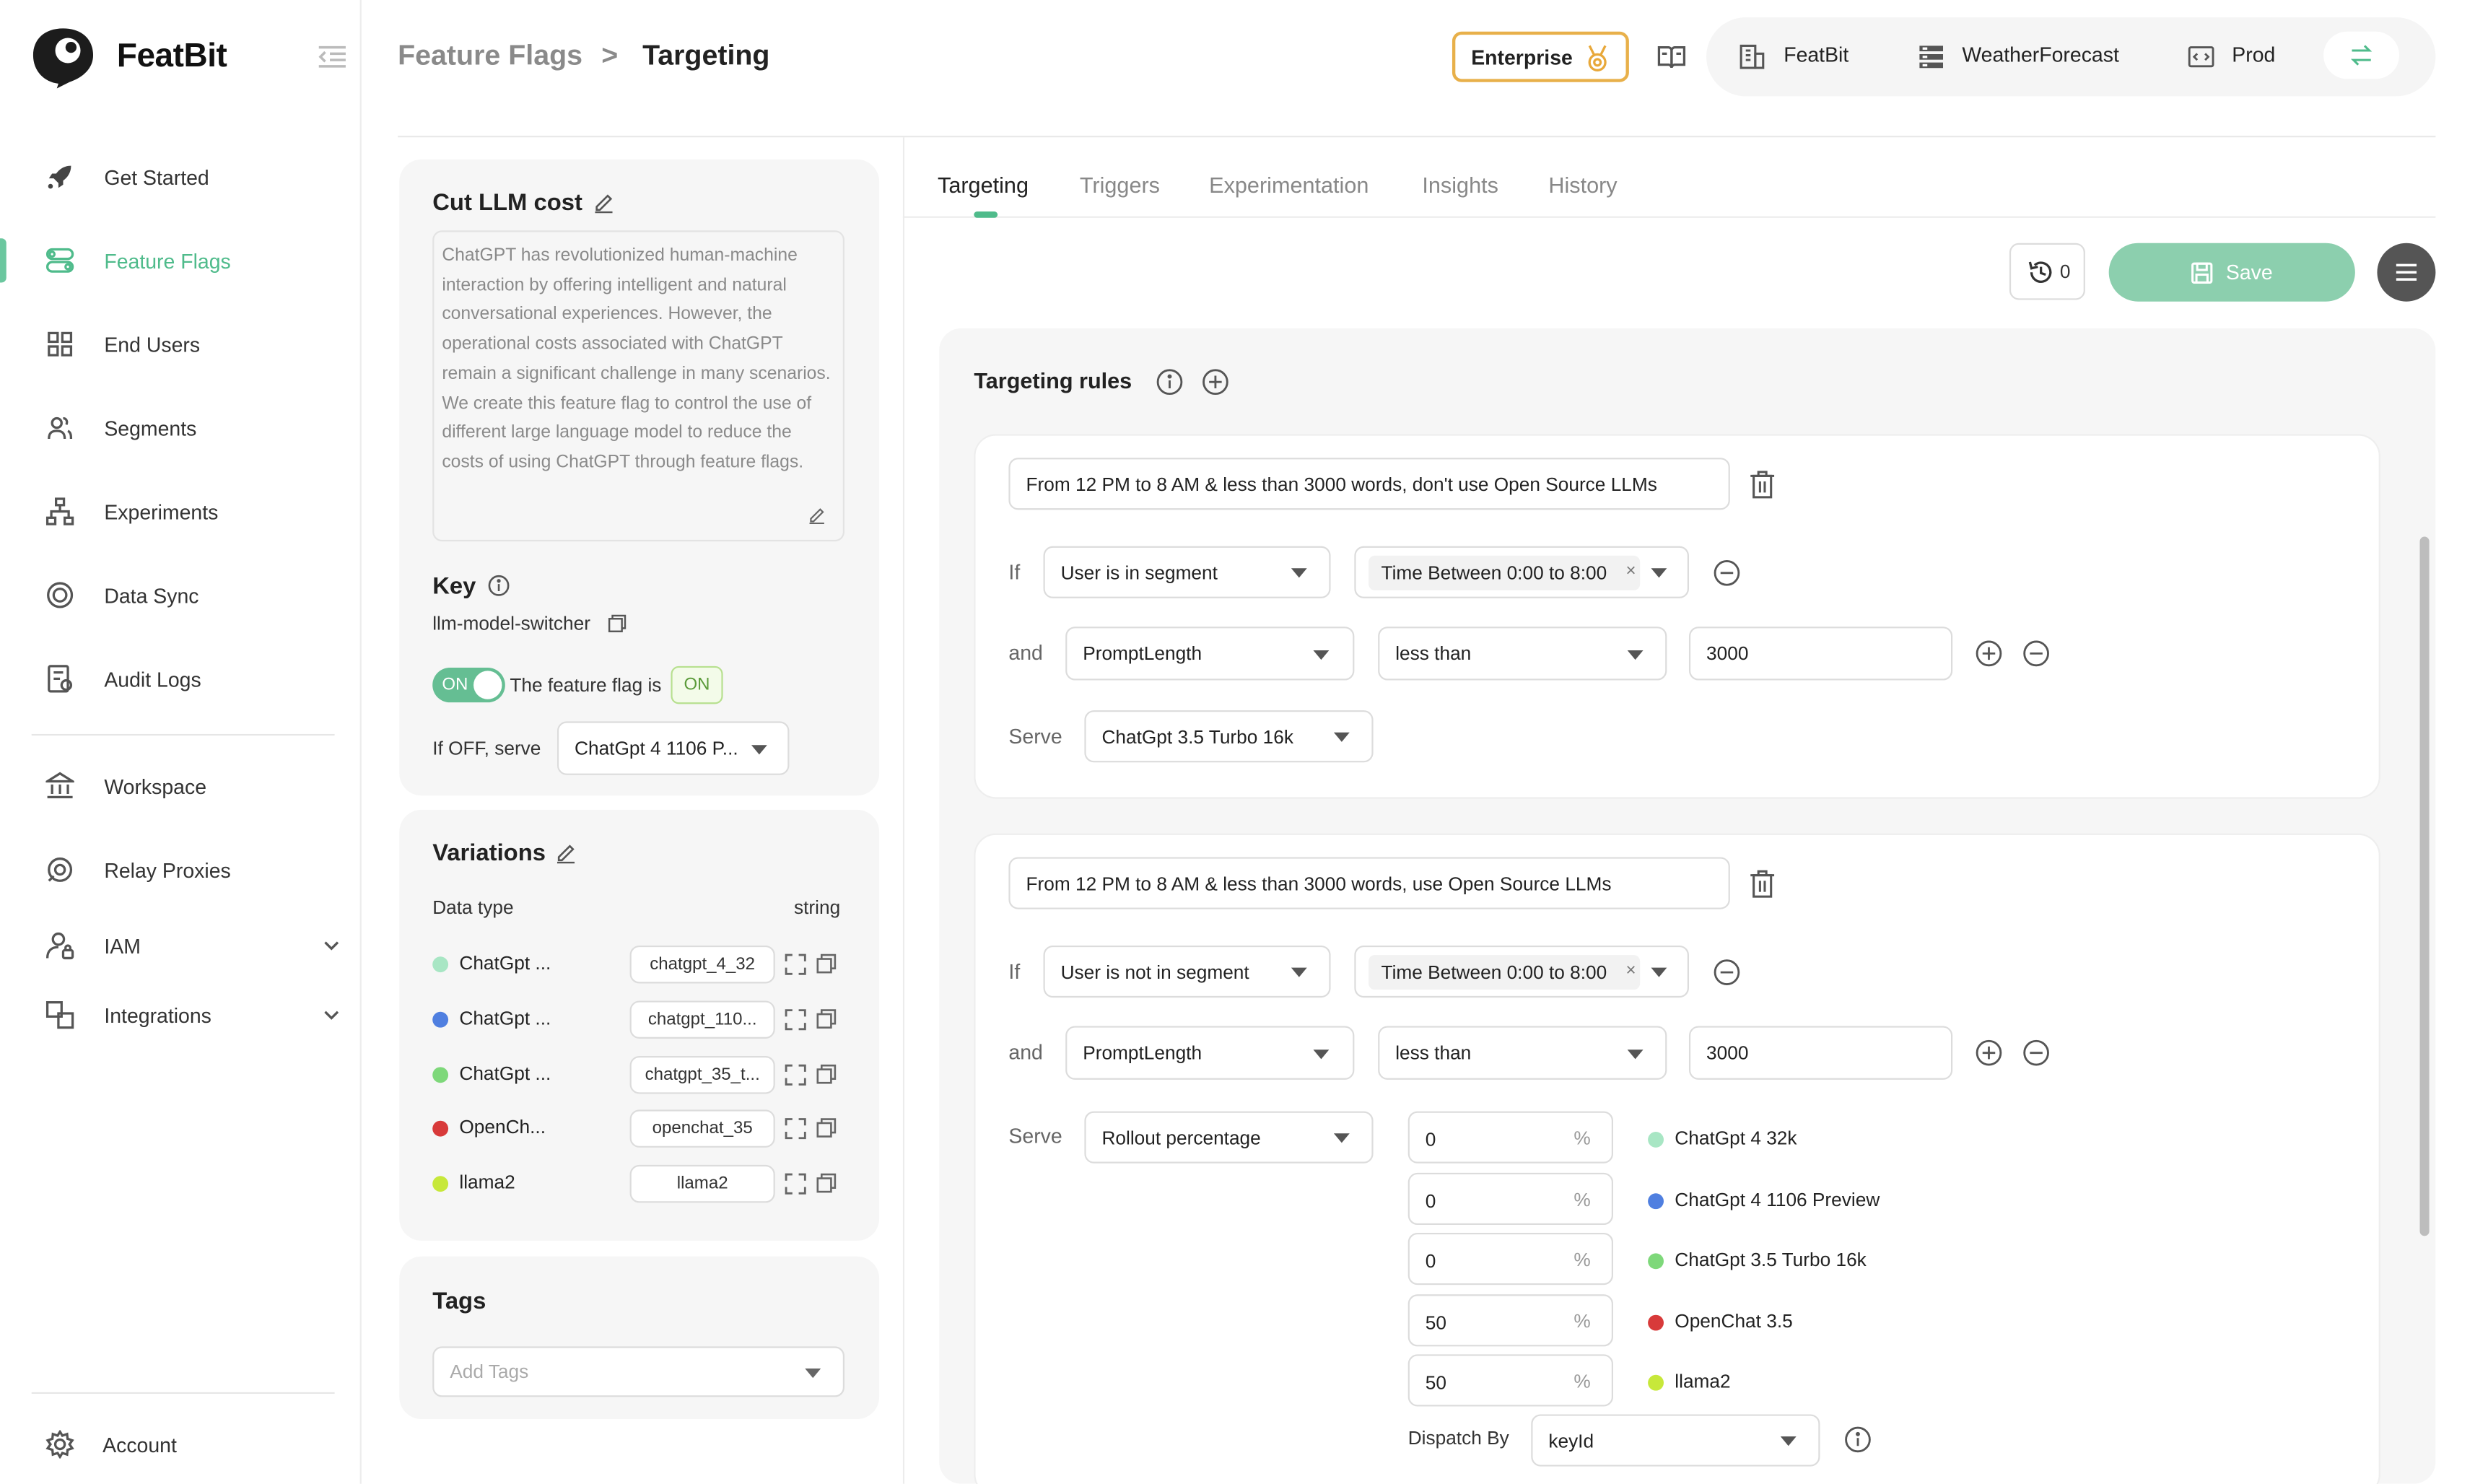 The width and height of the screenshot is (2475, 1484). What do you see at coordinates (702, 1129) in the screenshot?
I see `variation-value: openchat_35` at bounding box center [702, 1129].